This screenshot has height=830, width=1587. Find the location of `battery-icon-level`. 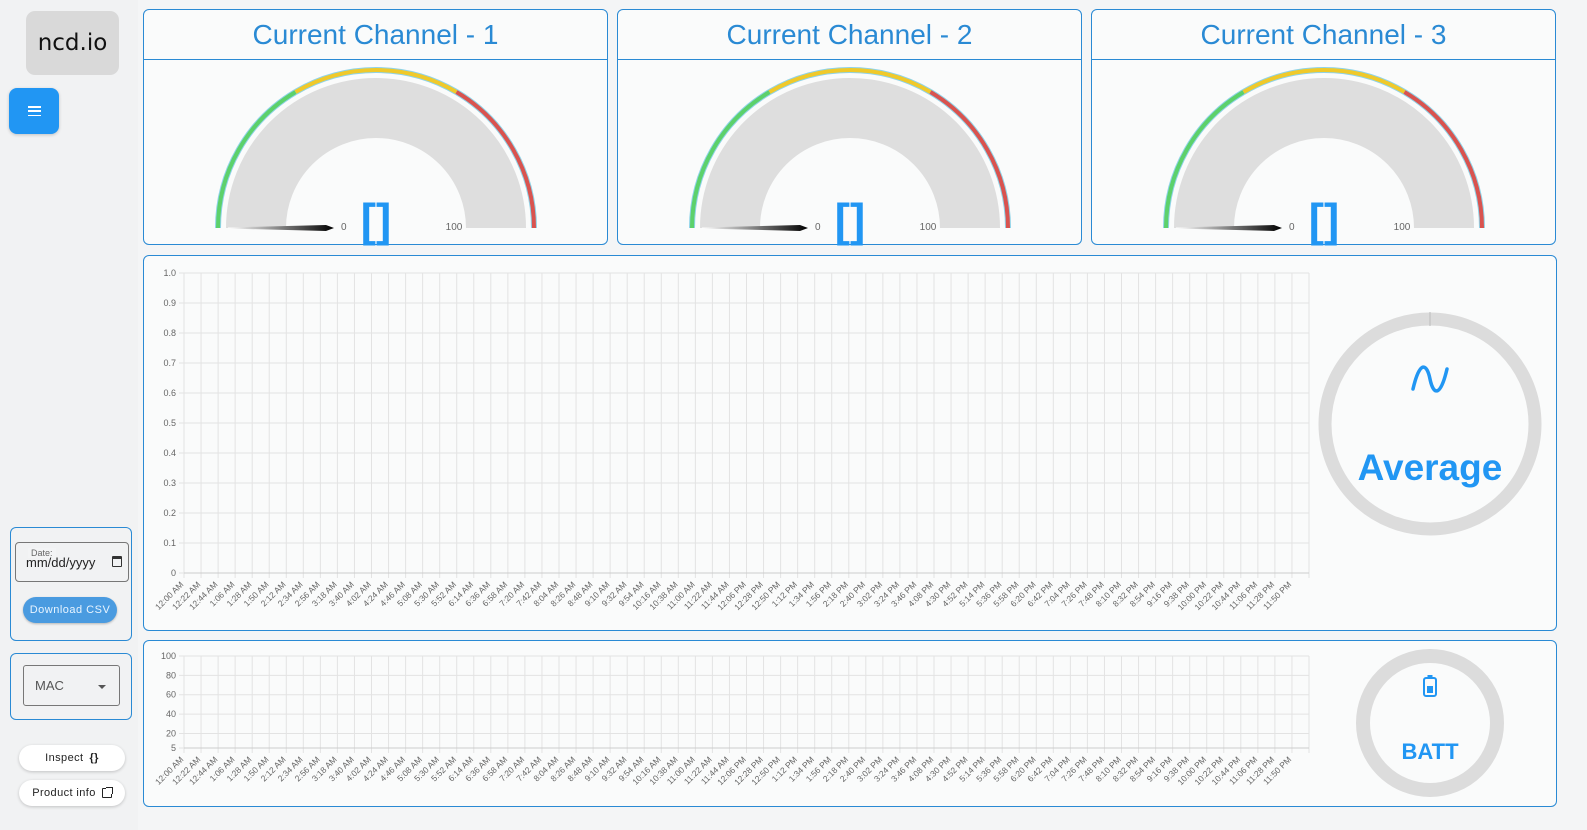

battery-icon-level is located at coordinates (1430, 689).